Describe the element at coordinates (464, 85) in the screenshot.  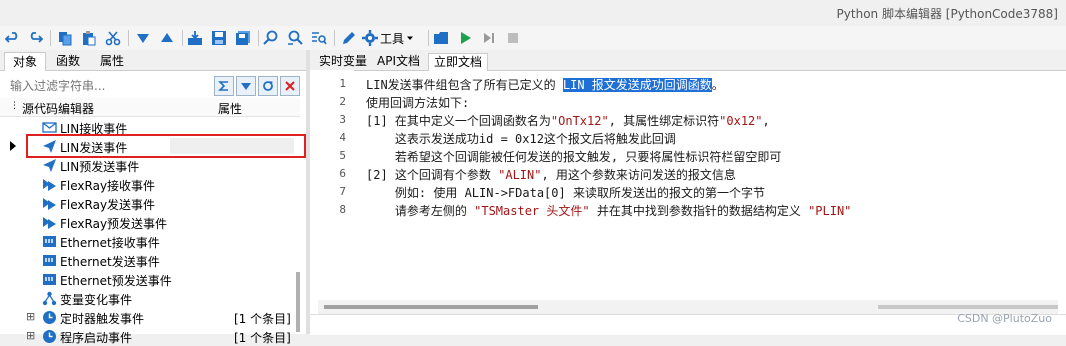
I see `text: LIN发送事件组包含了所有已定义的` at that location.